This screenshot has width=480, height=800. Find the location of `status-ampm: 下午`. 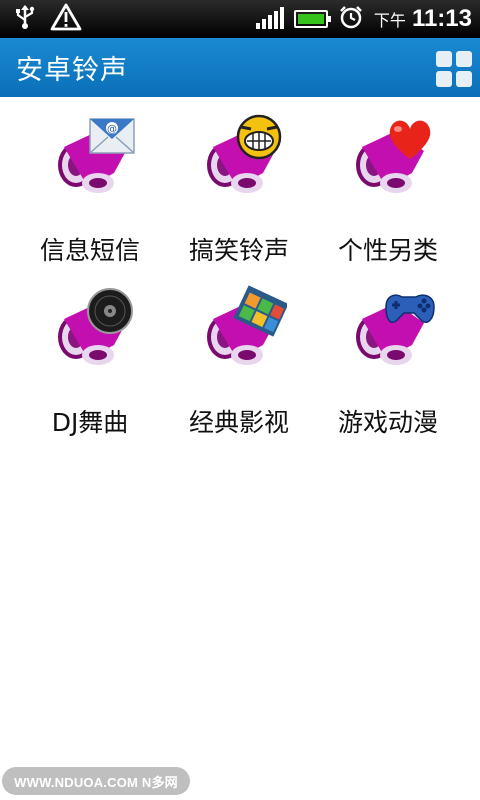

status-ampm: 下午 is located at coordinates (389, 20).